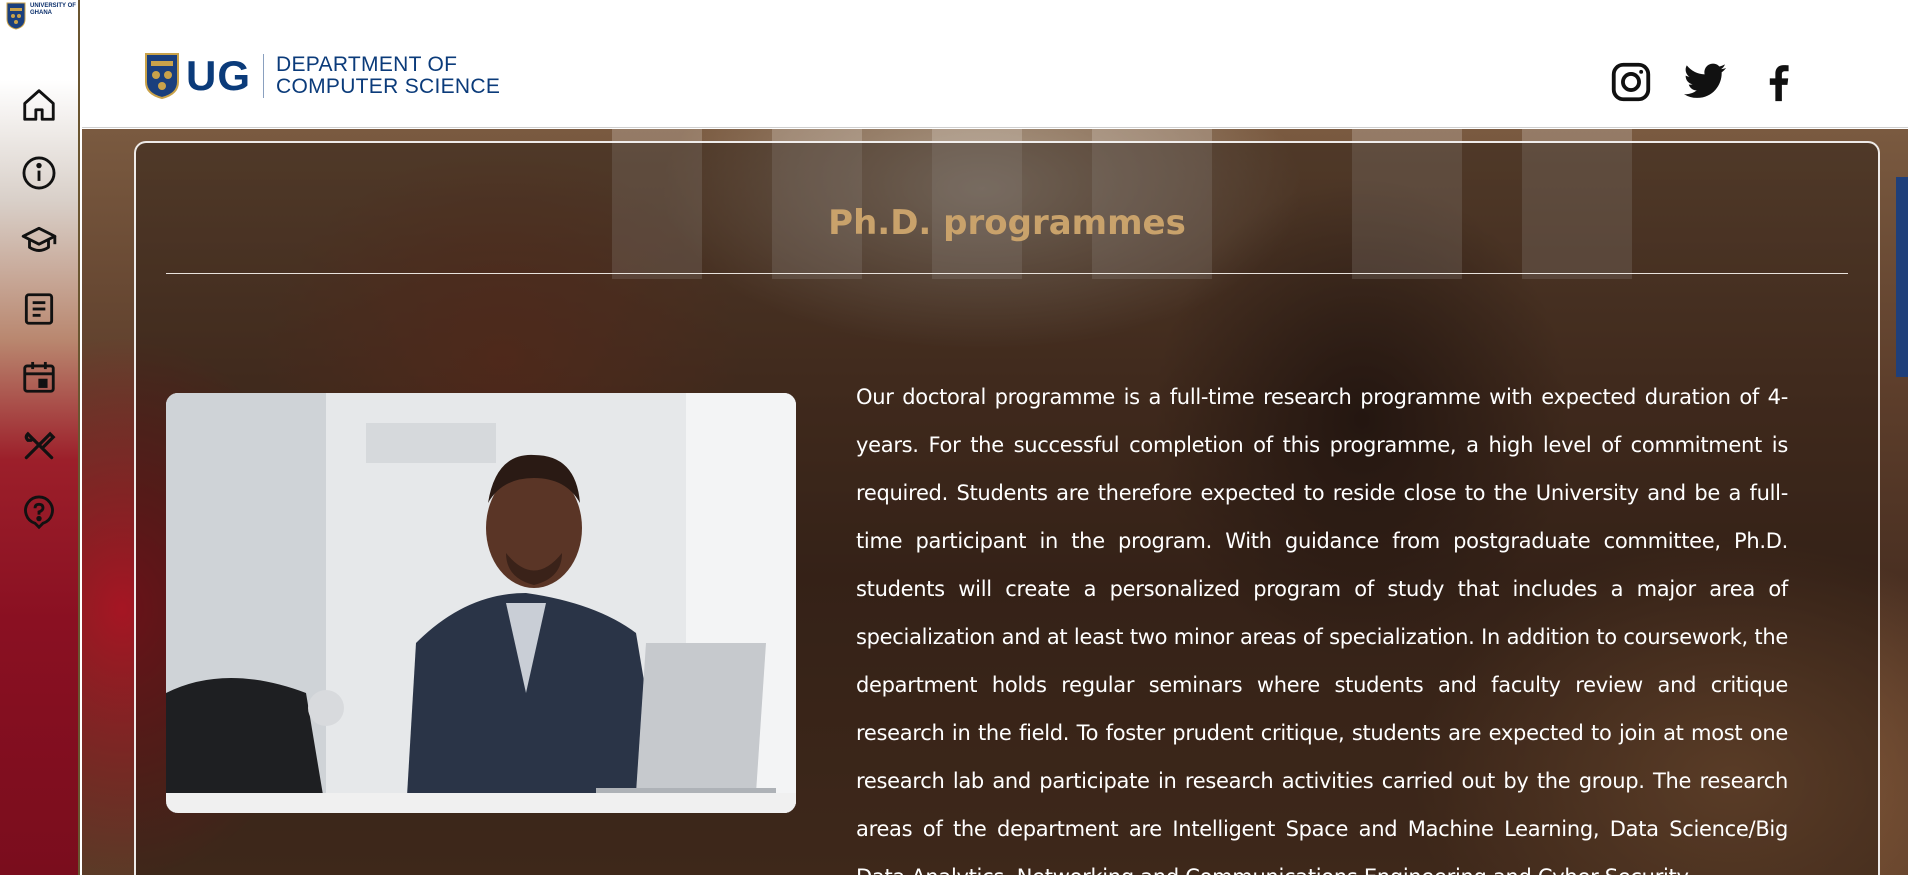 Image resolution: width=1920 pixels, height=875 pixels. Describe the element at coordinates (40, 17) in the screenshot. I see `university-logo: UNIVERSITY OF GHANA` at that location.